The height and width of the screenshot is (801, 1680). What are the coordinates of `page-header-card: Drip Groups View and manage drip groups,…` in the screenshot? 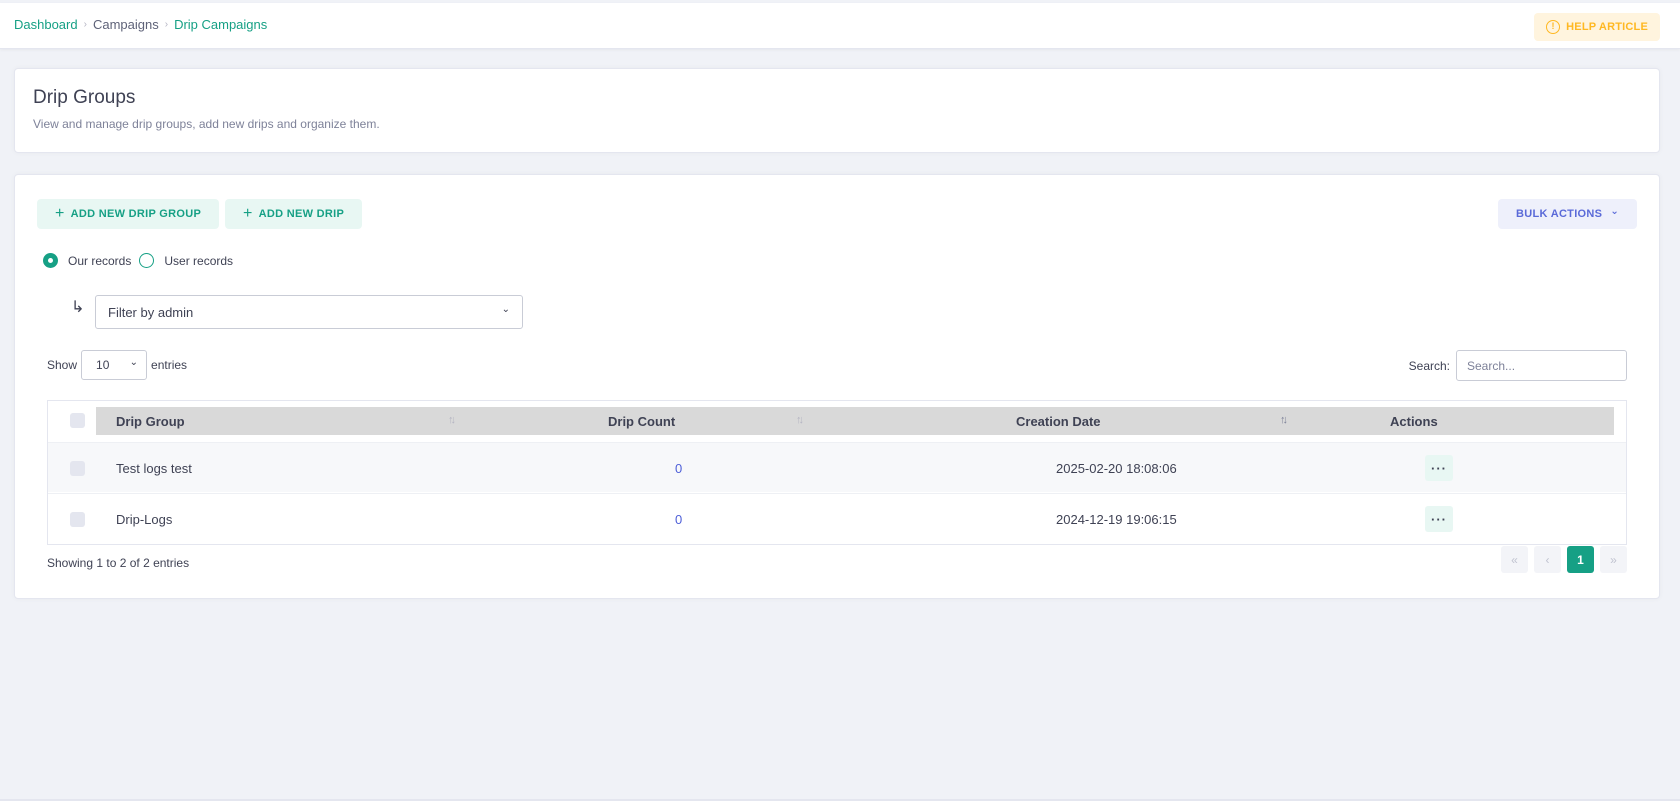 It's located at (837, 110).